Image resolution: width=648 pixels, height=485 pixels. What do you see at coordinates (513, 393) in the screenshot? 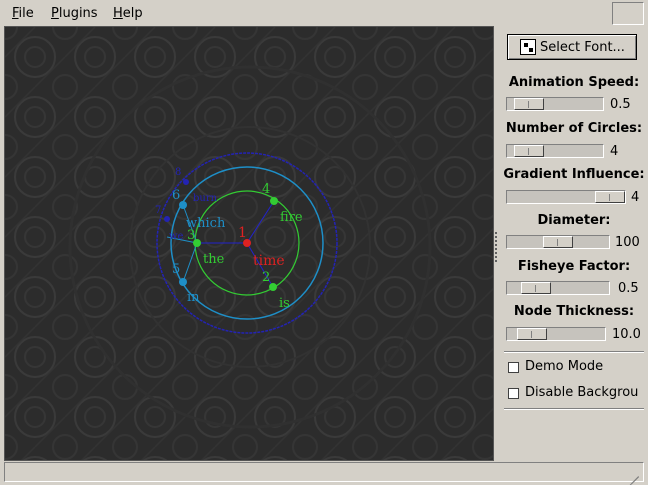
I see `disable-background-checkbox` at bounding box center [513, 393].